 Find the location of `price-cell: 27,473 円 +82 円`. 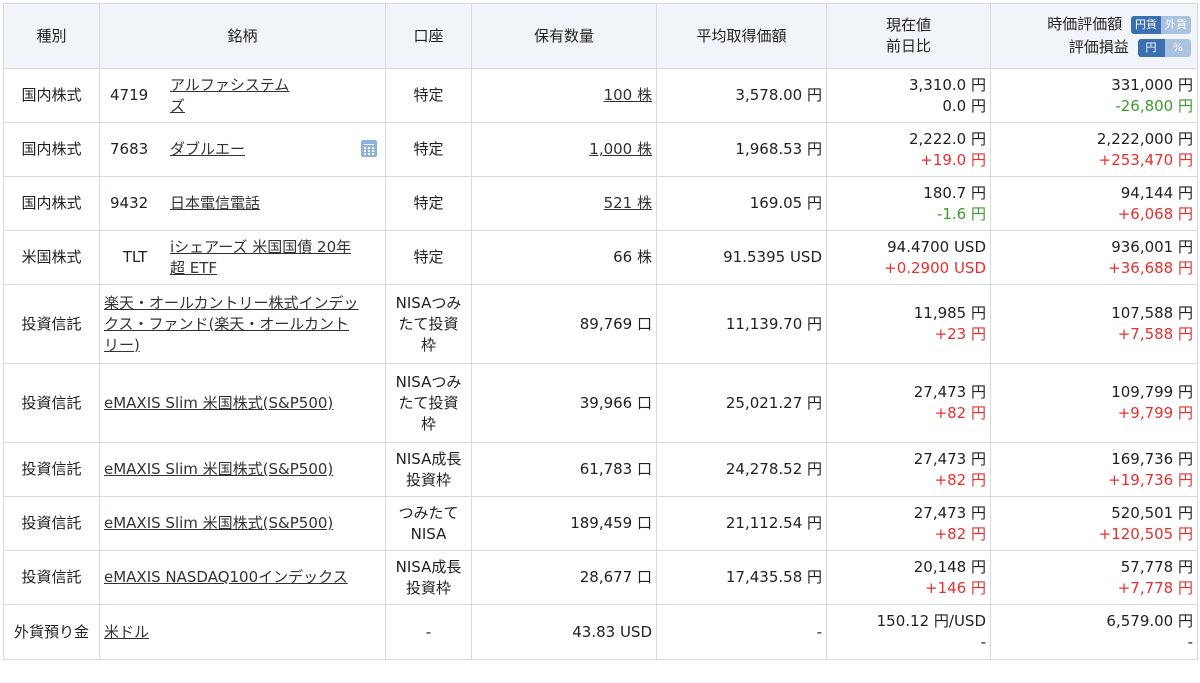

price-cell: 27,473 円 +82 円 is located at coordinates (908, 523).